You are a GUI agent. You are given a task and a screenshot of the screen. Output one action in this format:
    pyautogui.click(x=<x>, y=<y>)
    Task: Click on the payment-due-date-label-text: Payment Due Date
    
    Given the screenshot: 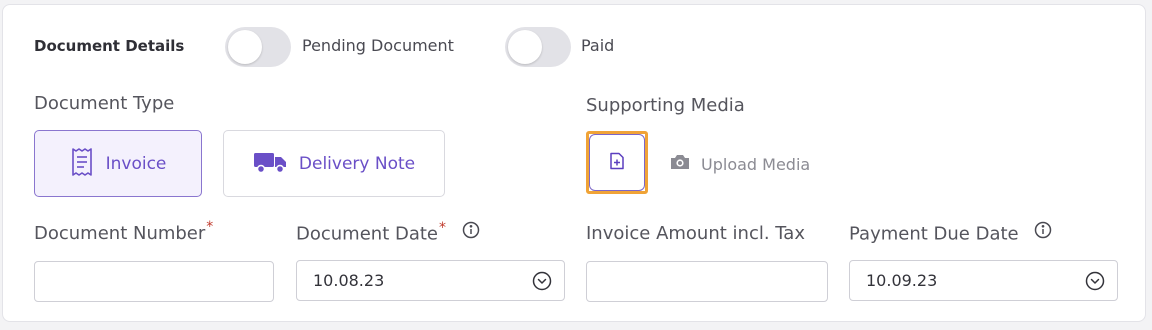 What is the action you would take?
    pyautogui.click(x=934, y=234)
    